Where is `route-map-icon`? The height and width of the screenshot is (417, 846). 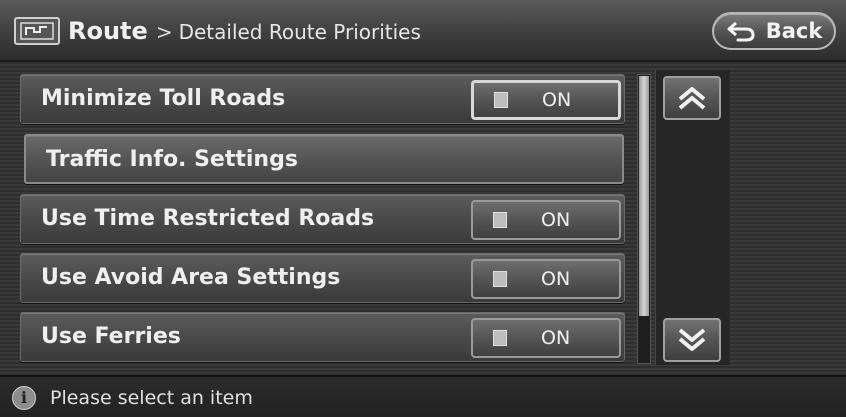
route-map-icon is located at coordinates (37, 31).